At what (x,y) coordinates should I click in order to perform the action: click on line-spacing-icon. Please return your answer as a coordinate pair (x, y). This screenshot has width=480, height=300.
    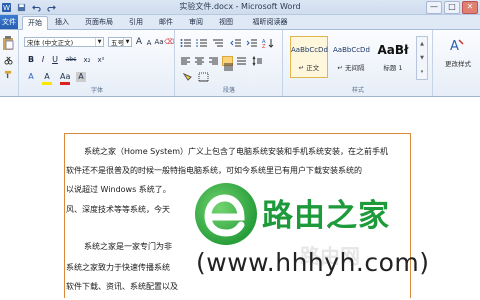
    Looking at the image, I should click on (257, 61).